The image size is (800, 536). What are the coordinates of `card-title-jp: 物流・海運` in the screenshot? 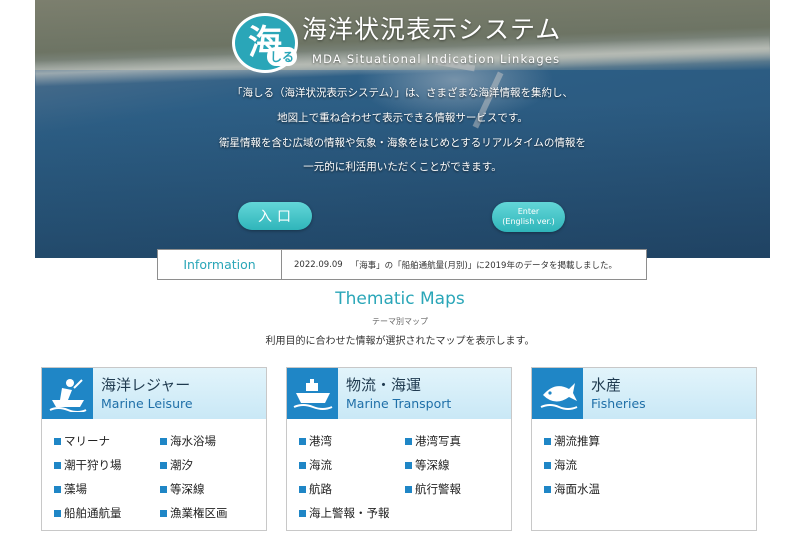 It's located at (384, 385).